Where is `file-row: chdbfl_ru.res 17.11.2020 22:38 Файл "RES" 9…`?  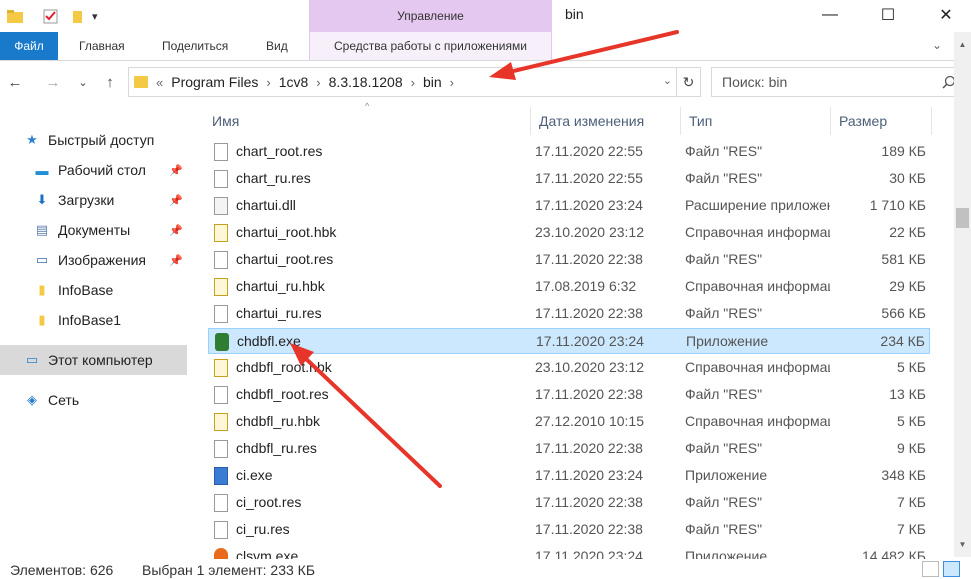
file-row: chdbfl_ru.res 17.11.2020 22:38 Файл "RES" 9… is located at coordinates (569, 449).